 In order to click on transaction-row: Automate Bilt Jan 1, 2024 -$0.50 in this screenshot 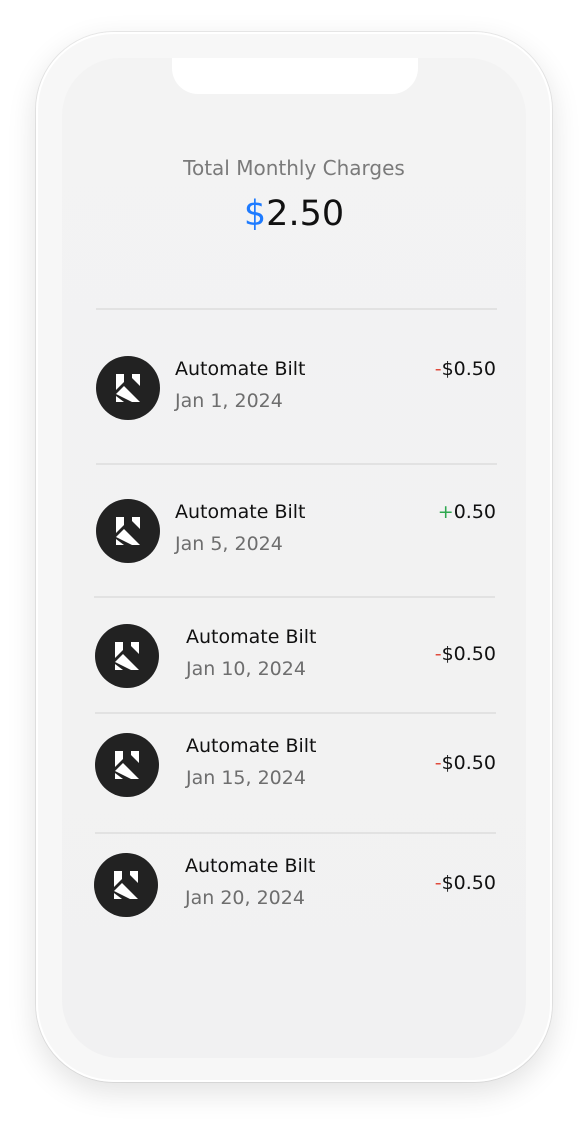, I will do `click(296, 391)`.